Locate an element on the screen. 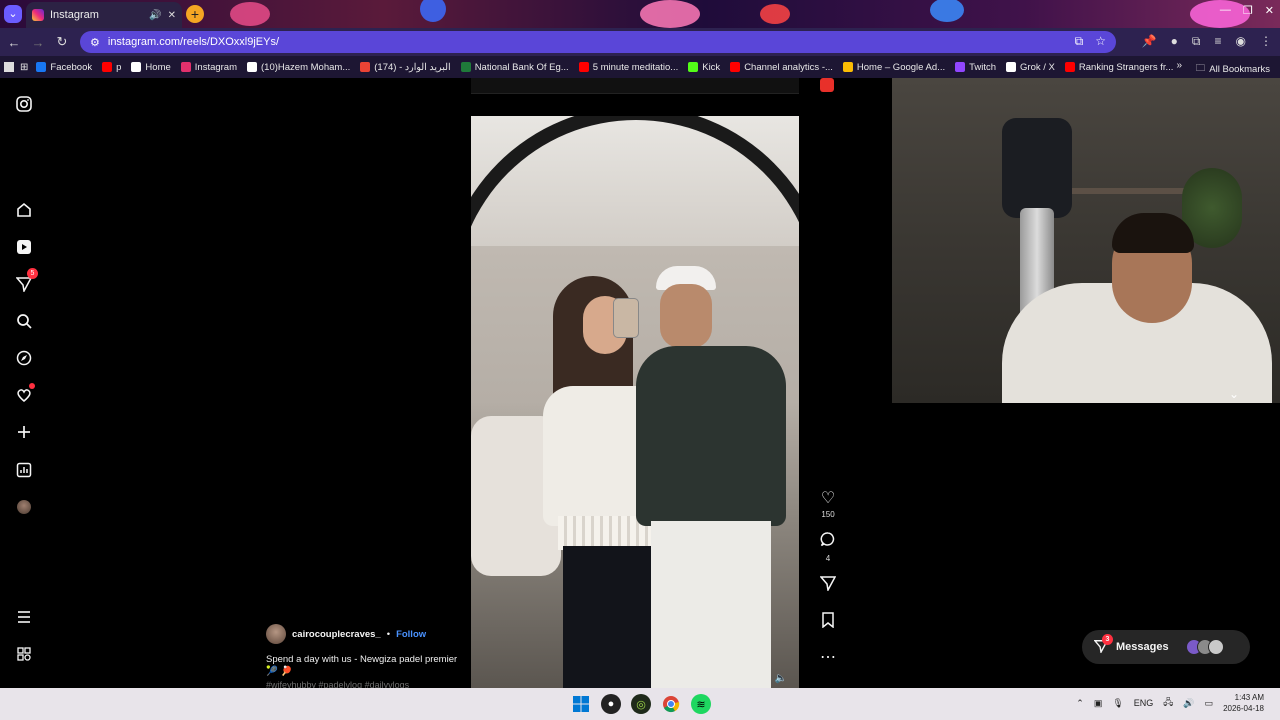 Image resolution: width=1280 pixels, height=720 pixels. more-options-icon: ⋯ is located at coordinates (828, 658).